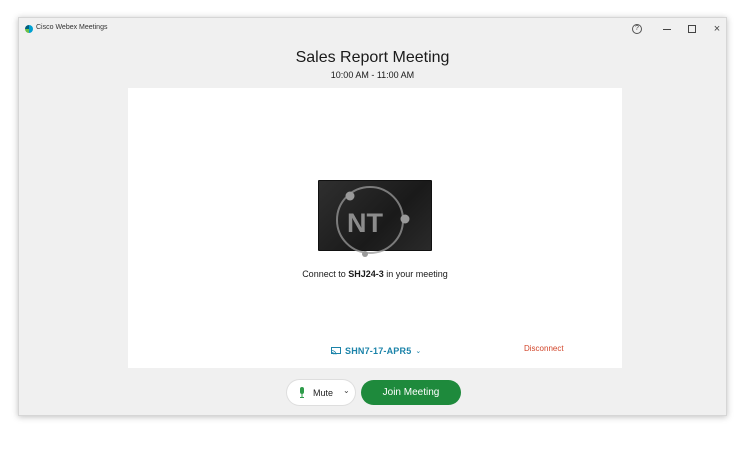 The width and height of the screenshot is (750, 457). I want to click on connect-suffix: in your meeting, so click(415, 274).